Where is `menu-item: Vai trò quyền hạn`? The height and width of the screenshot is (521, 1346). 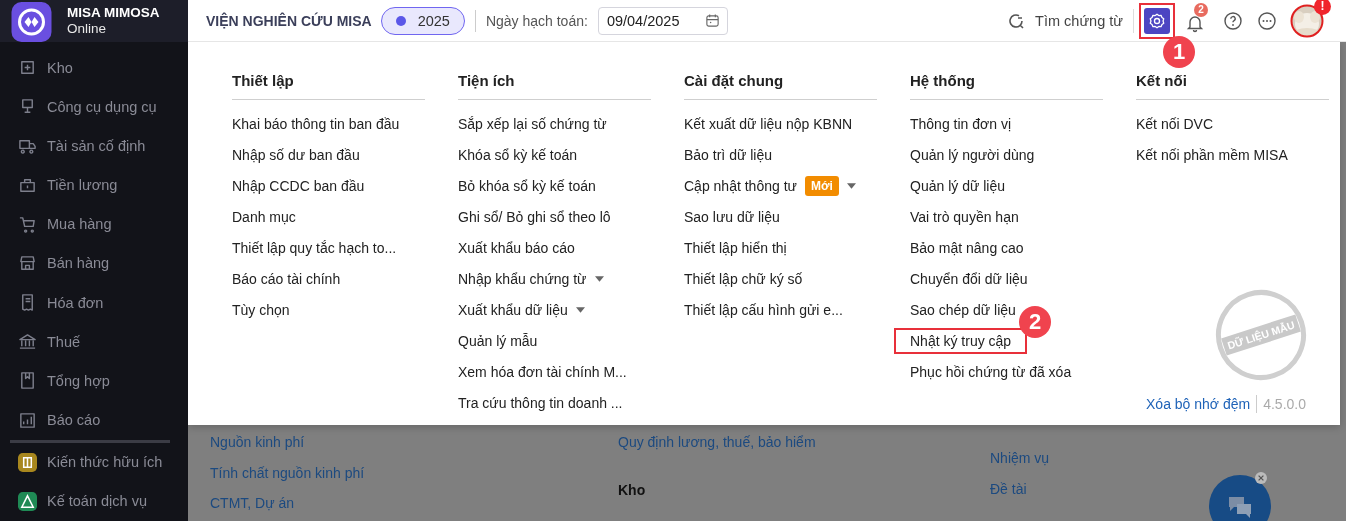 menu-item: Vai trò quyền hạn is located at coordinates (964, 216).